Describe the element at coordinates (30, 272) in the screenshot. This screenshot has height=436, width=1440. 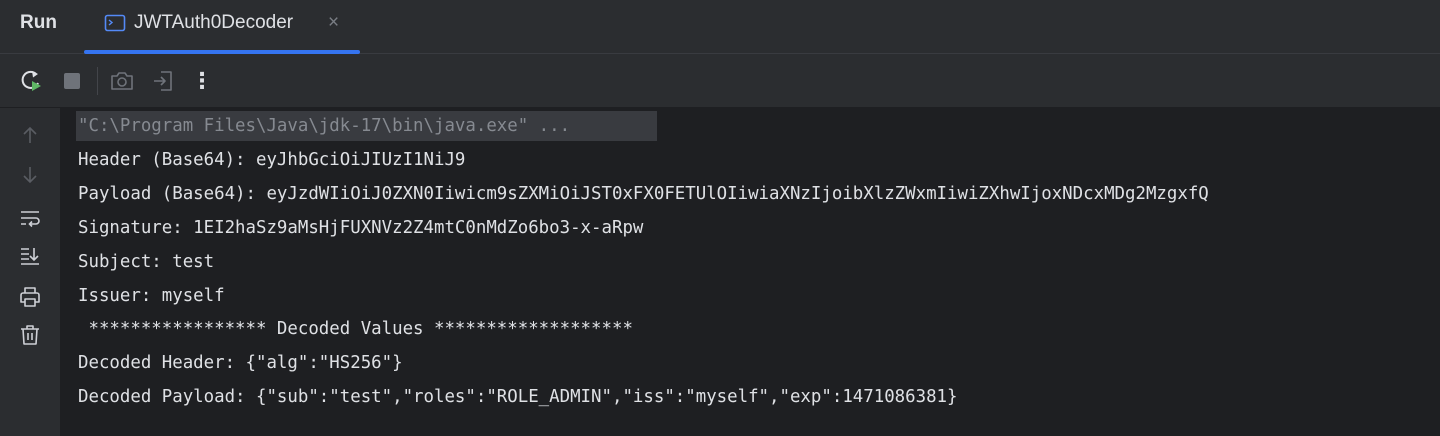
I see `console-side-toolbar` at that location.